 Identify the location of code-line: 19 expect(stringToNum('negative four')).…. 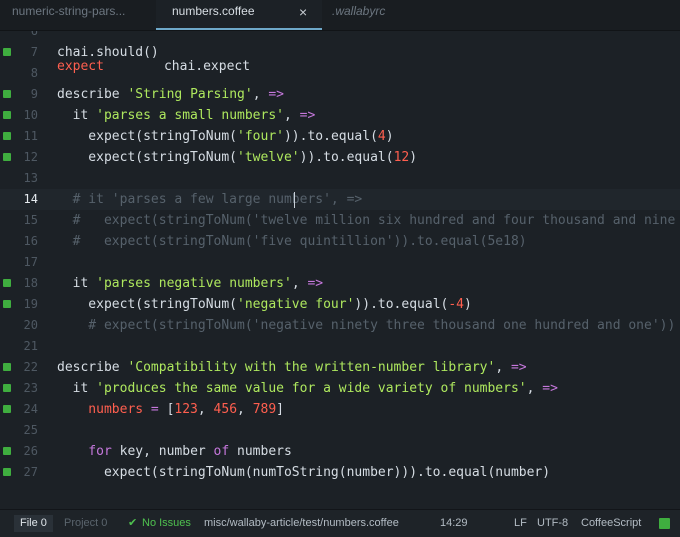
(340, 304).